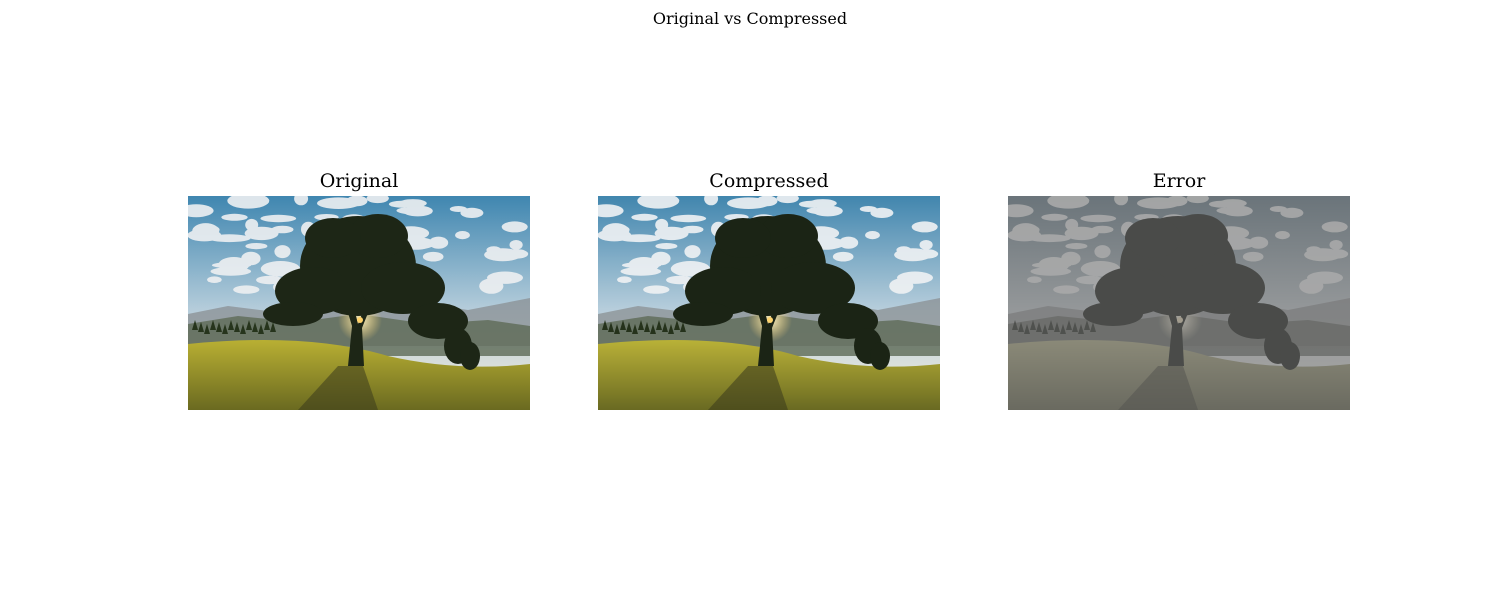 The height and width of the screenshot is (600, 1500). Describe the element at coordinates (750, 18) in the screenshot. I see `figure-title: Original vs Compressed` at that location.